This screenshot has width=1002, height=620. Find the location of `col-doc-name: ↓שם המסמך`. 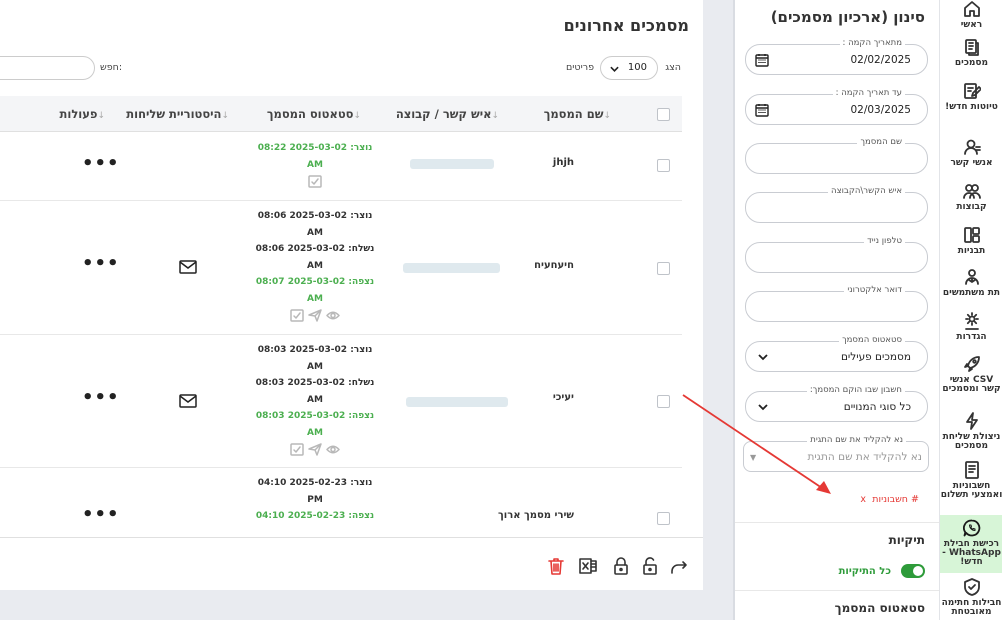

col-doc-name: ↓שם המסמך is located at coordinates (579, 114).